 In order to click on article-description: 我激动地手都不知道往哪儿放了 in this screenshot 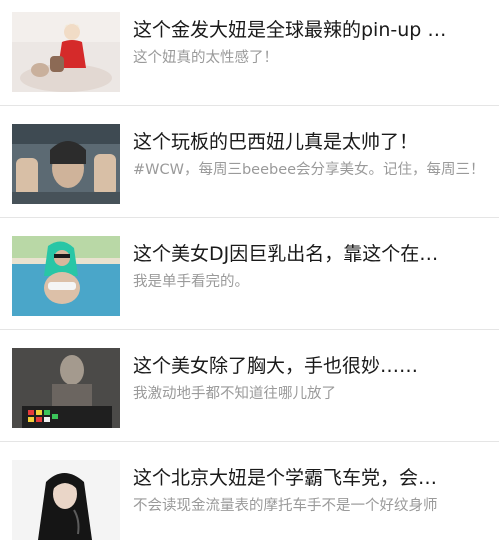, I will do `click(234, 394)`.